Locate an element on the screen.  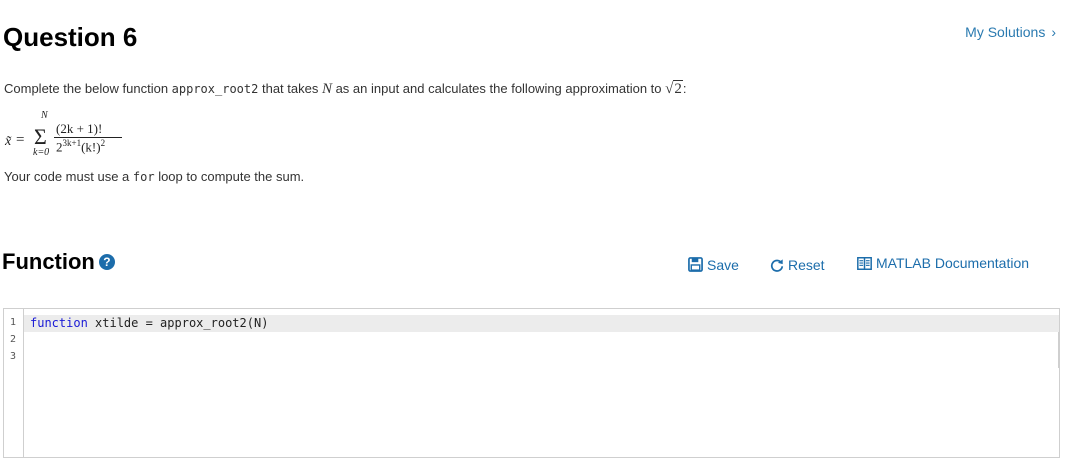
save-label: Save is located at coordinates (723, 265).